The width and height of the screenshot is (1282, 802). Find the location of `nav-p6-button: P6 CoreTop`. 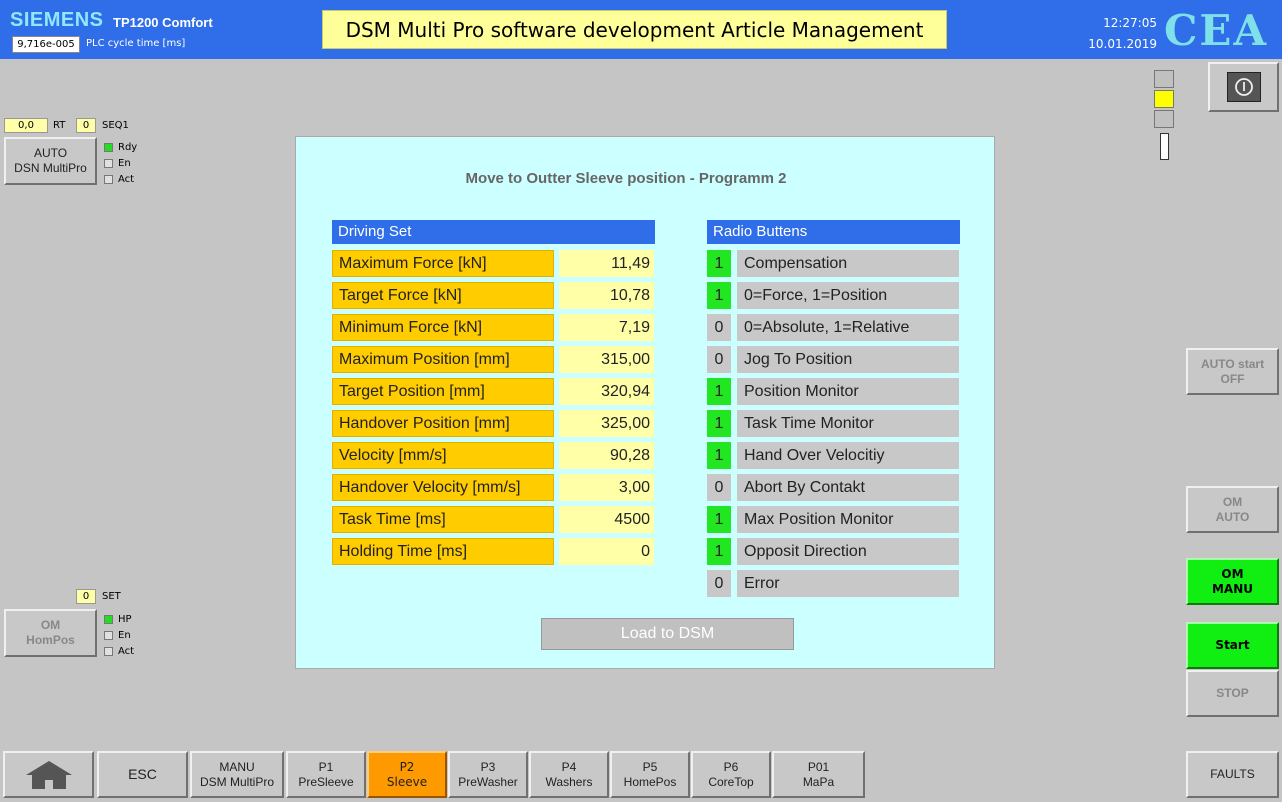

nav-p6-button: P6 CoreTop is located at coordinates (731, 774).